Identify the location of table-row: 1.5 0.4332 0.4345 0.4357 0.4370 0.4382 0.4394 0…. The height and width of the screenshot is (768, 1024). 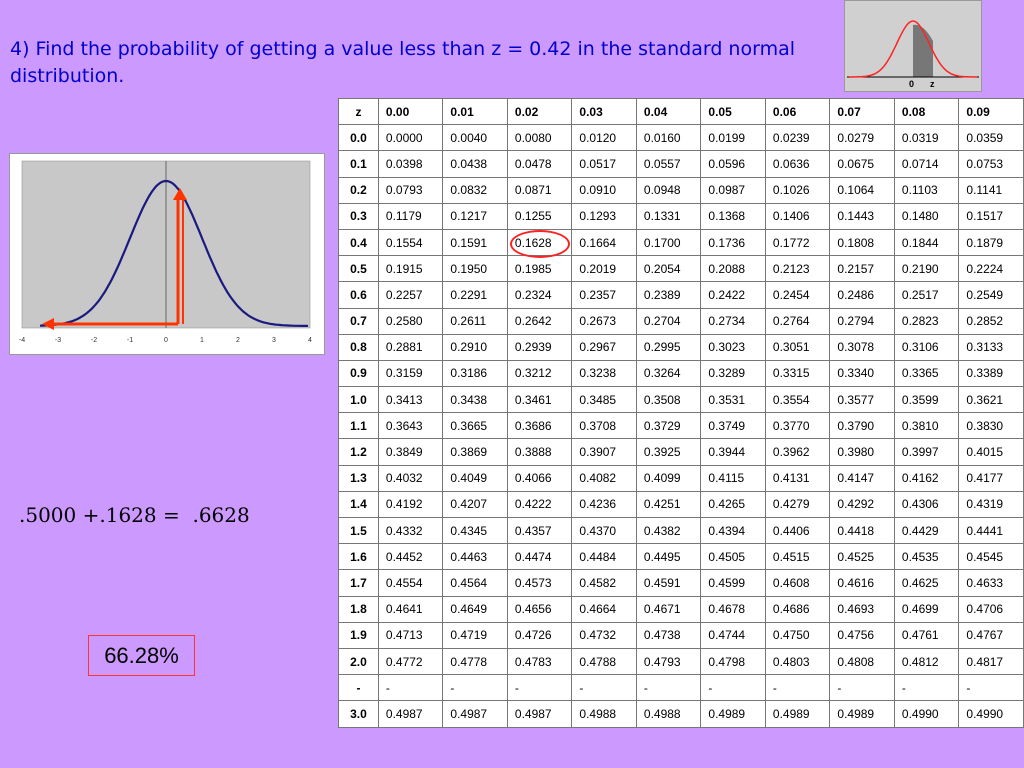
(681, 530).